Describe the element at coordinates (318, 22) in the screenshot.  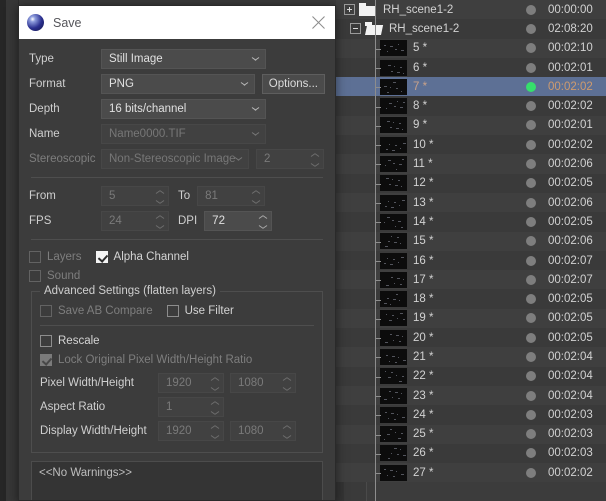
I see `close-icon` at that location.